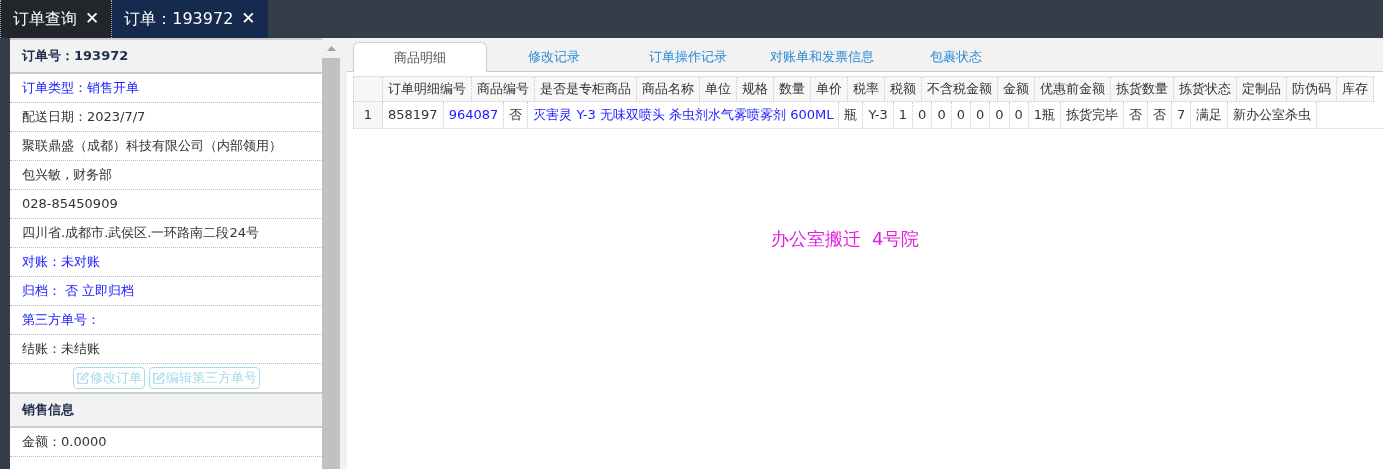 This screenshot has height=469, width=1383. Describe the element at coordinates (152, 146) in the screenshot. I see `info-text: 聚联鼎盛（成都）科技有限公司（内部领用）` at that location.